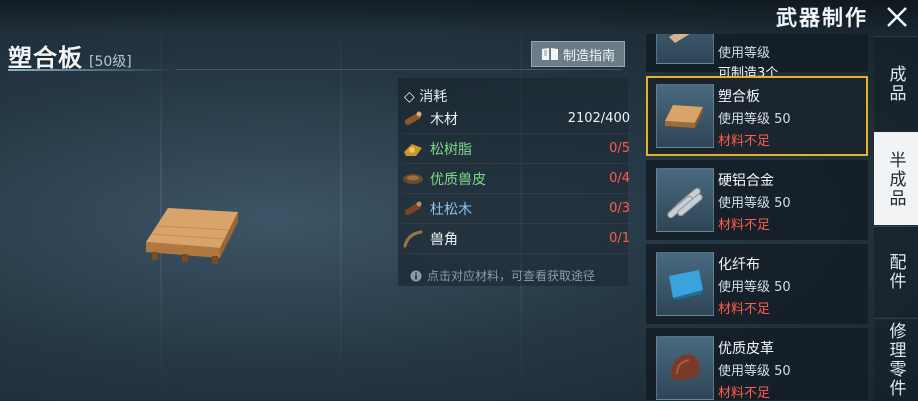 The image size is (918, 401). I want to click on recipe-card-level: 使用等级, so click(744, 53).